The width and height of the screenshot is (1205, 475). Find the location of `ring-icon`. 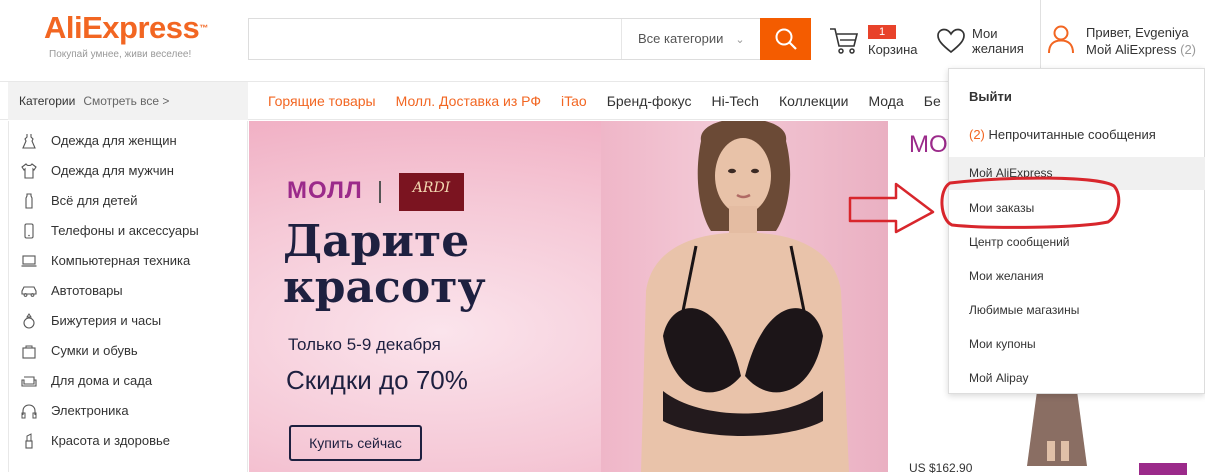

ring-icon is located at coordinates (29, 321).